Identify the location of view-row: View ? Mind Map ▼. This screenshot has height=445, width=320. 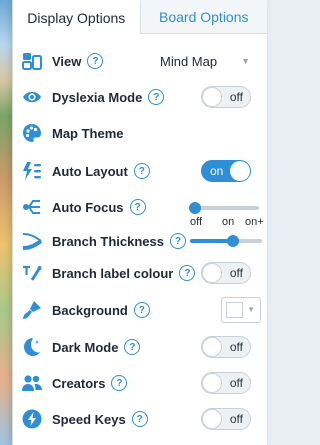
(140, 61).